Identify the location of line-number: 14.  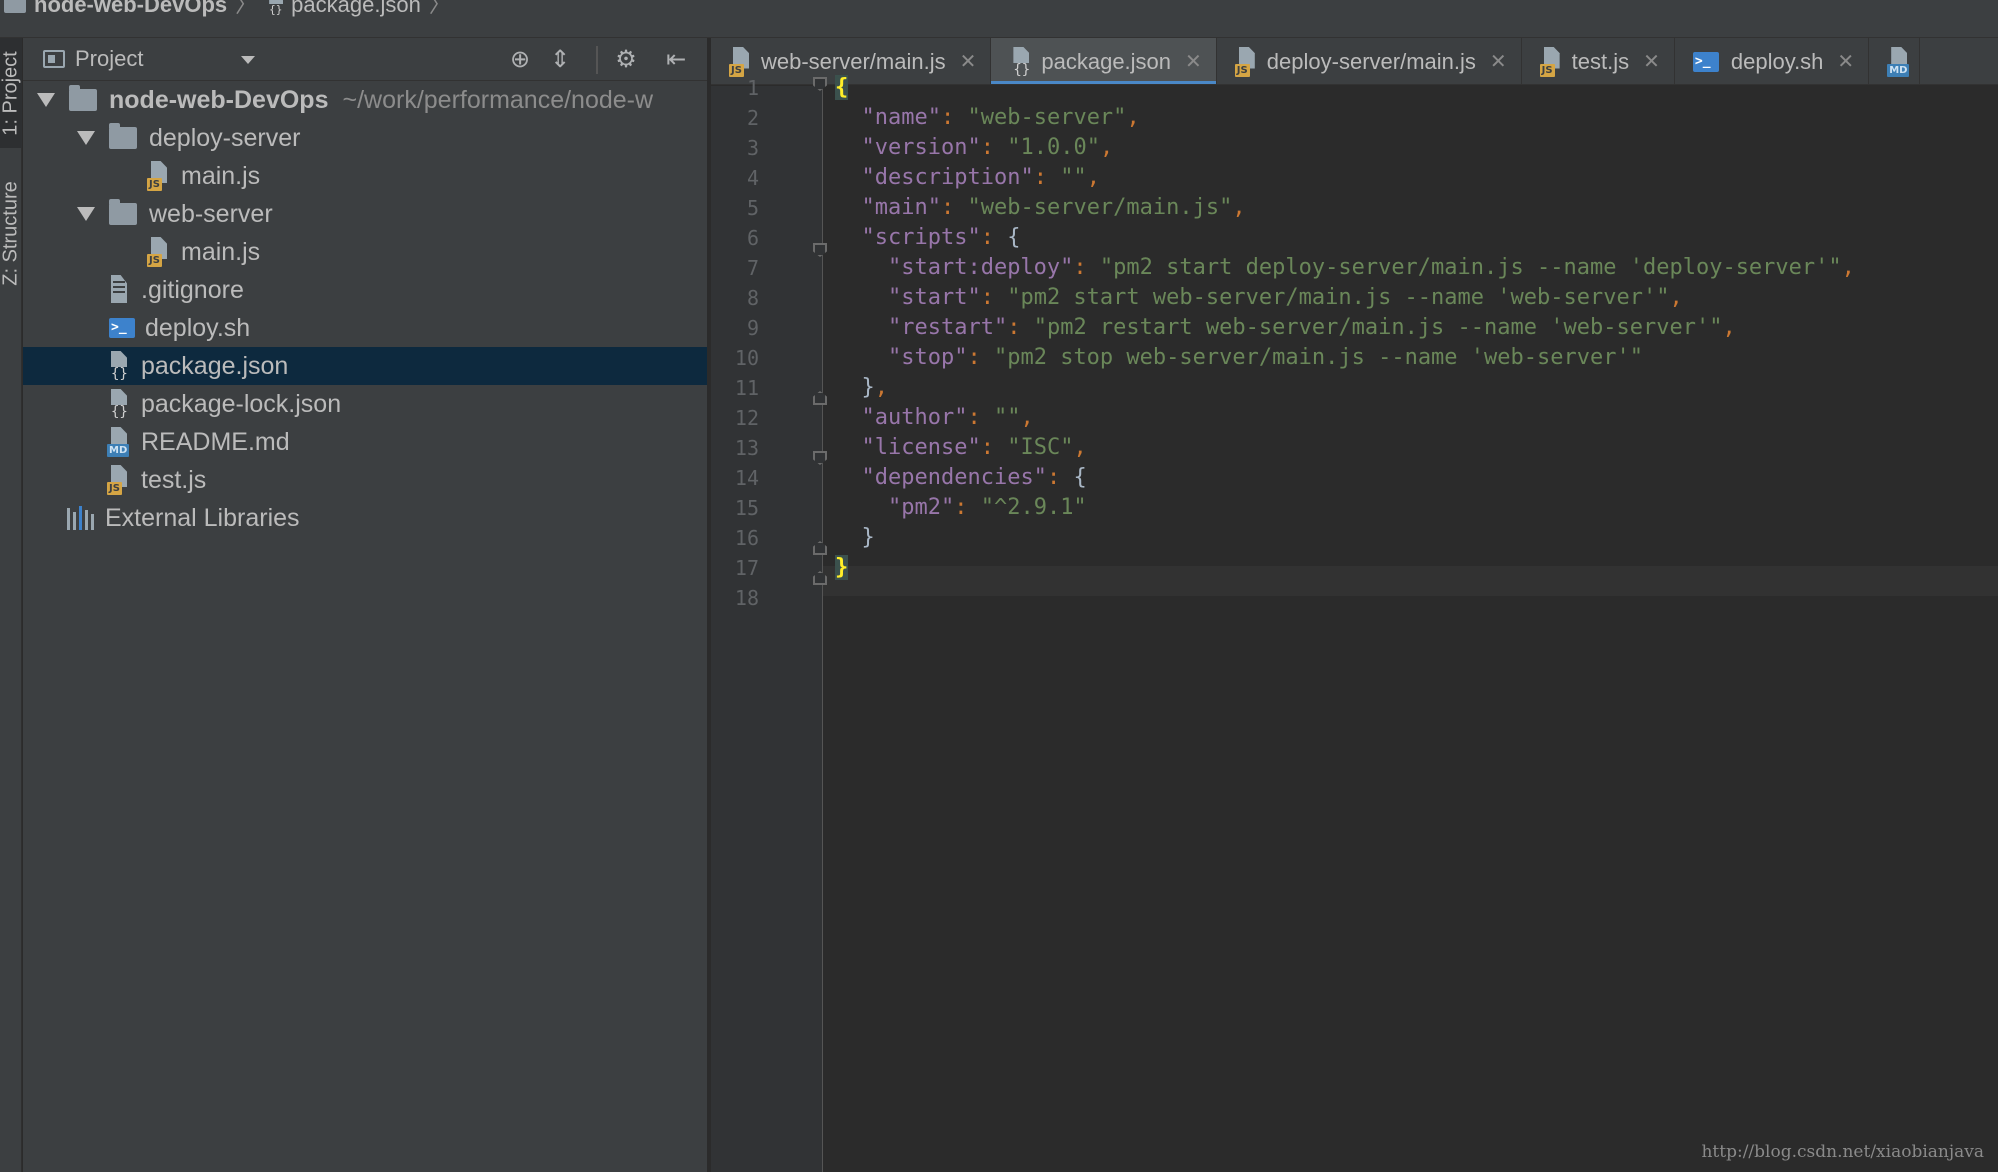
(746, 478).